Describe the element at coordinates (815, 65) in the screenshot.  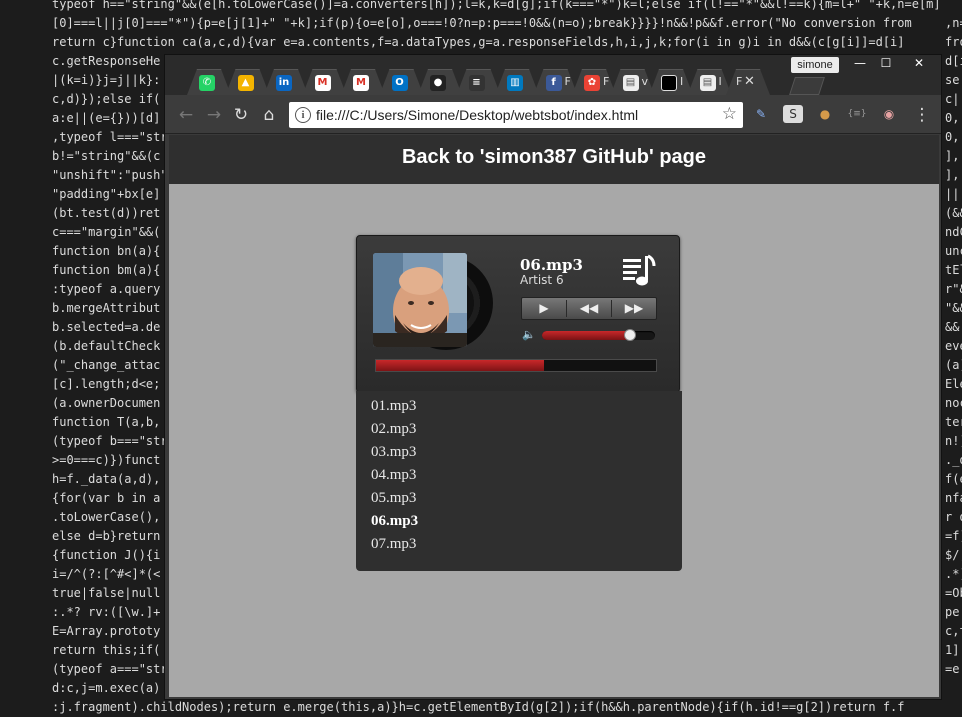
I see `profile-button: simone` at that location.